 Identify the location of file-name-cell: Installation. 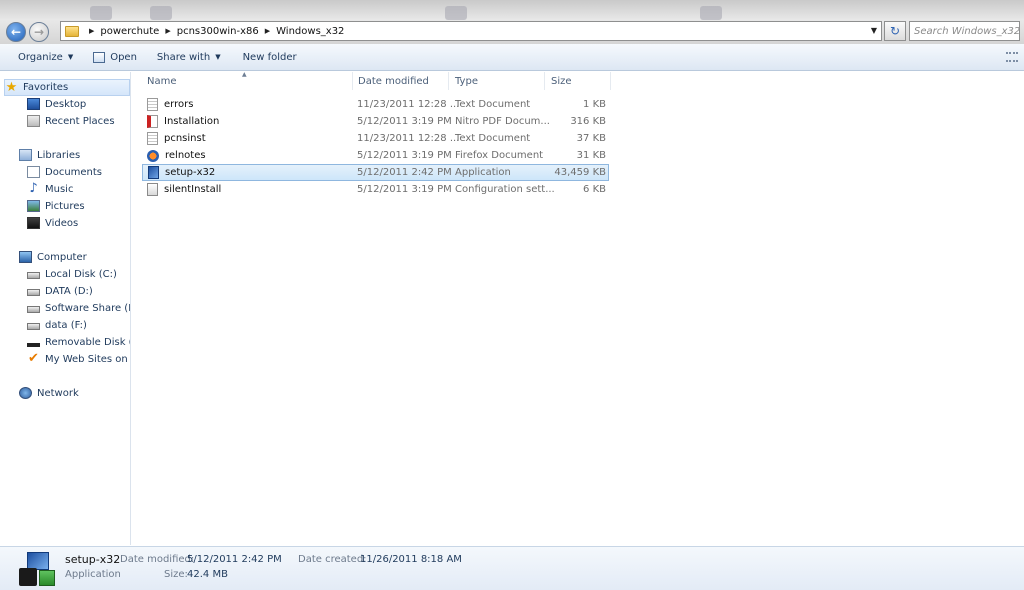
(183, 121).